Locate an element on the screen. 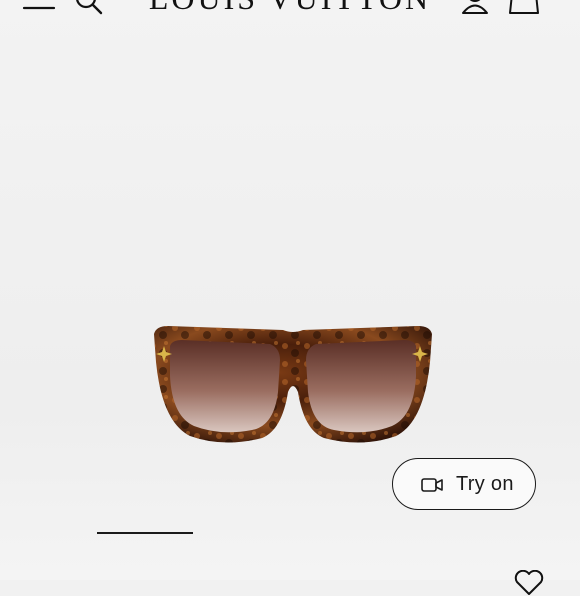 Image resolution: width=580 pixels, height=596 pixels. sunglasses-product-image is located at coordinates (293, 384).